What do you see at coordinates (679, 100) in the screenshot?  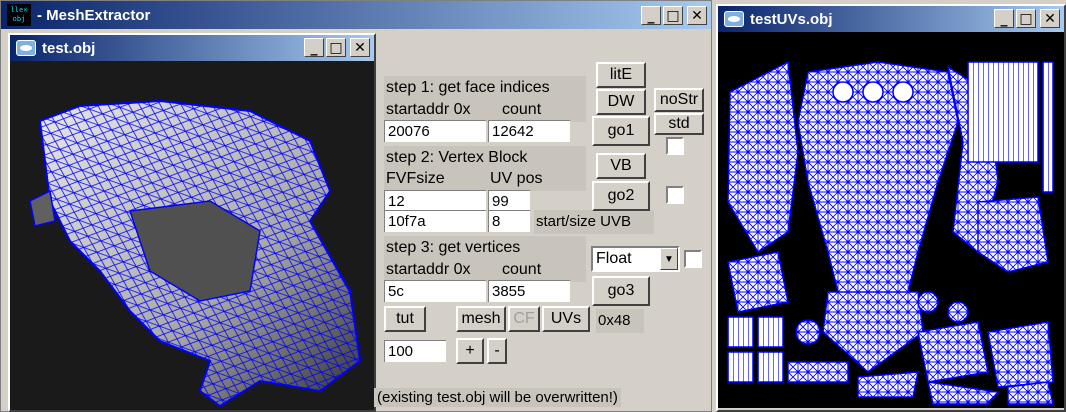 I see `nostr-button: noStr` at bounding box center [679, 100].